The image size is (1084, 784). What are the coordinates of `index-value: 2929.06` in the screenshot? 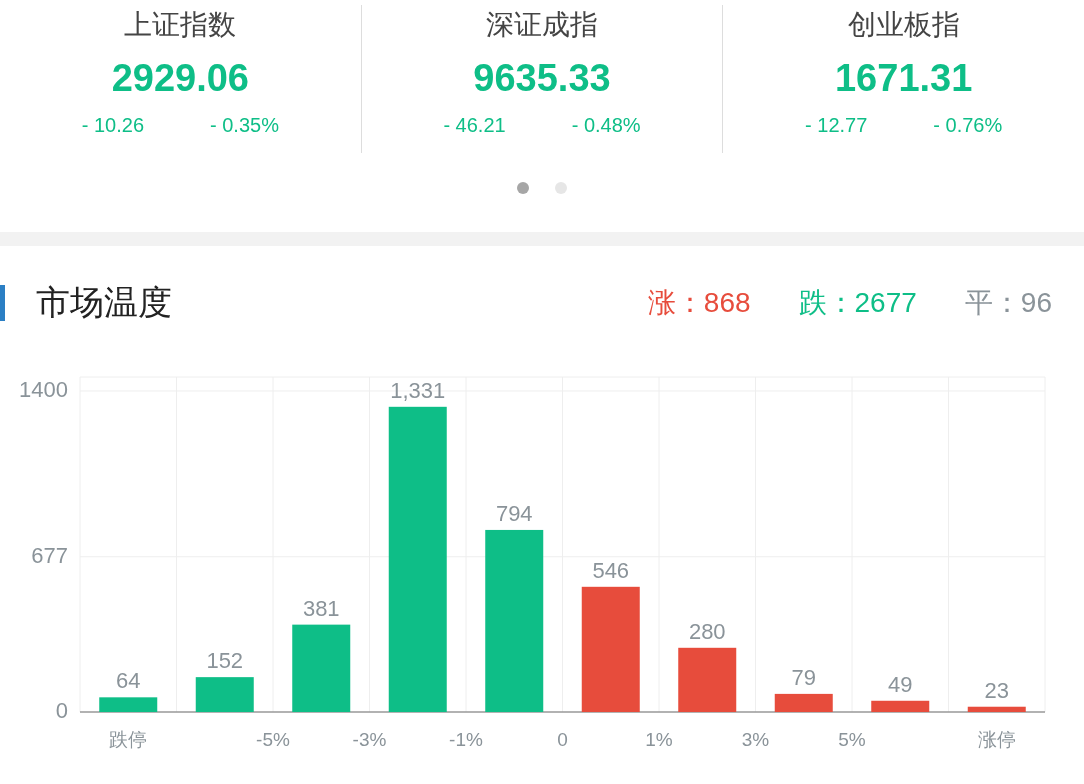 It's located at (180, 78).